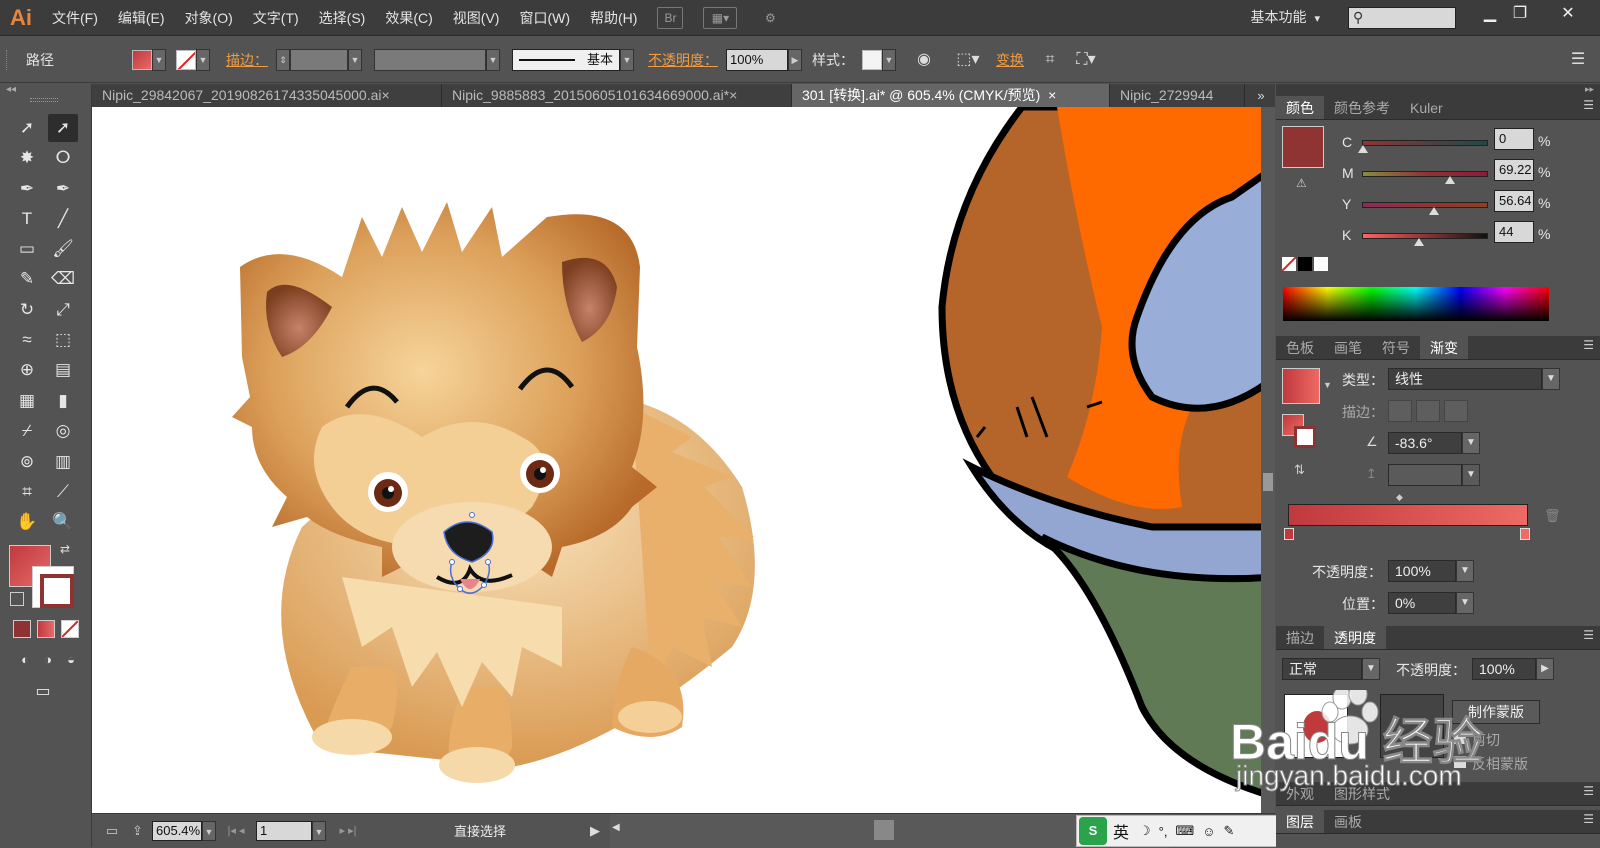 The image size is (1600, 848). Describe the element at coordinates (1355, 637) in the screenshot. I see `tab-transparency: 透明度` at that location.